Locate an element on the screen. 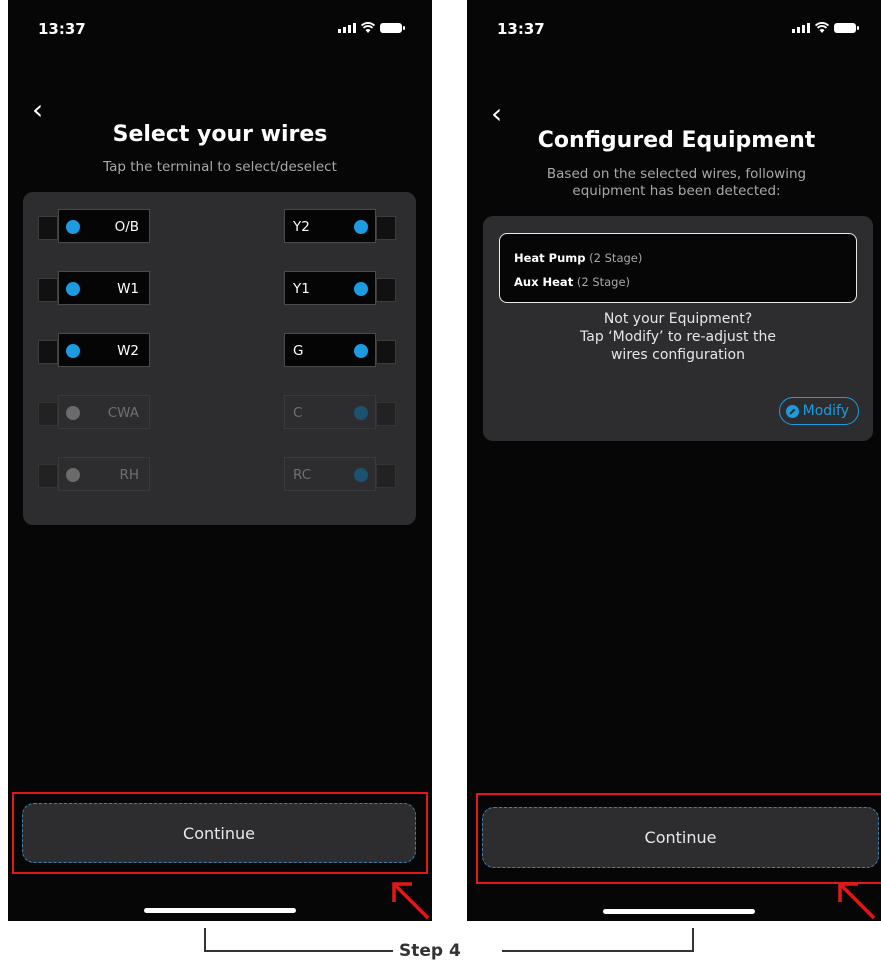 This screenshot has height=966, width=881. terminal-label: RC is located at coordinates (302, 475).